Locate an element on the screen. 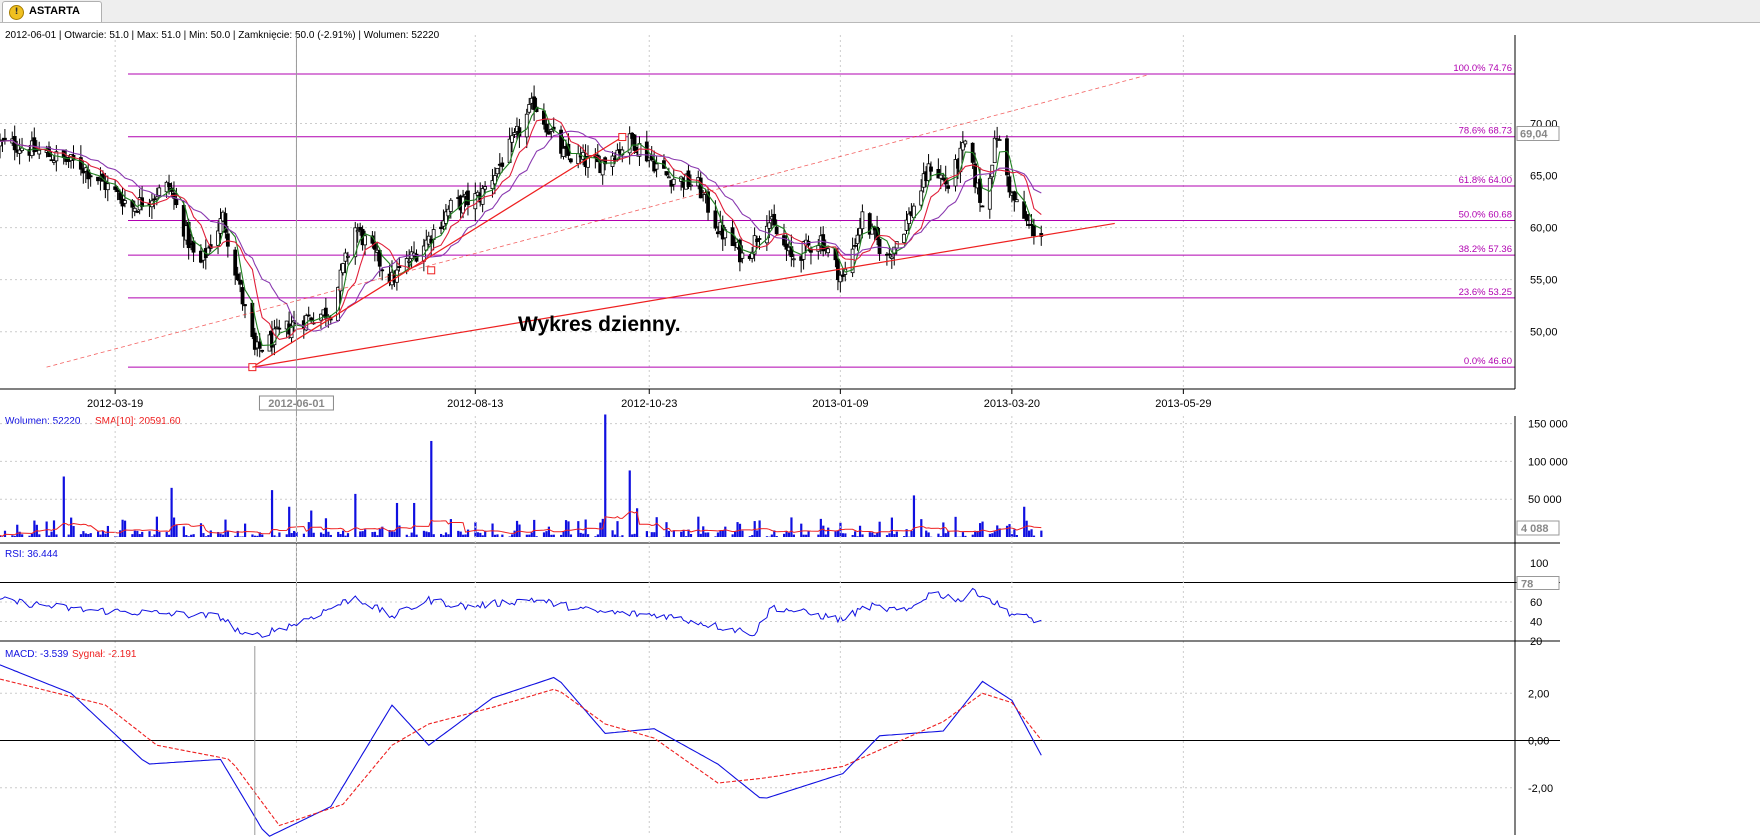  fib-level-label: 78.6% 68.73 is located at coordinates (1485, 131).